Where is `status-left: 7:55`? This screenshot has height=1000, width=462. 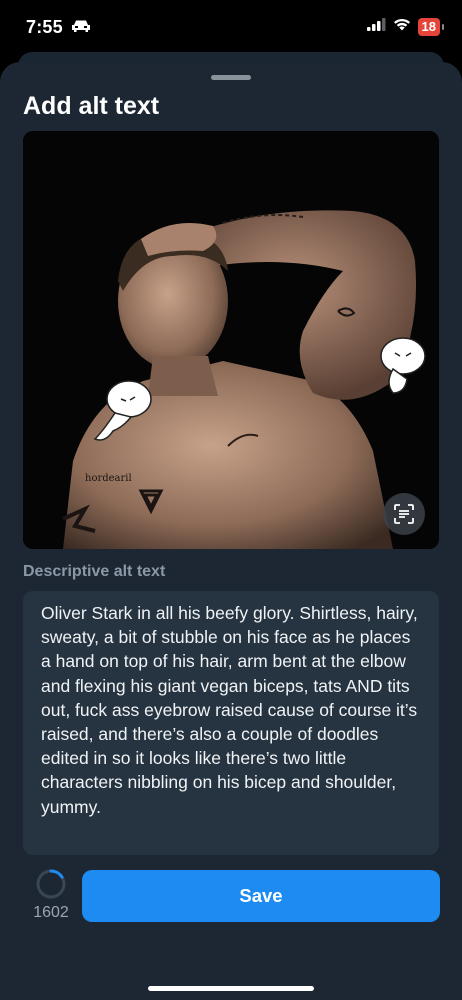 status-left: 7:55 is located at coordinates (58, 27).